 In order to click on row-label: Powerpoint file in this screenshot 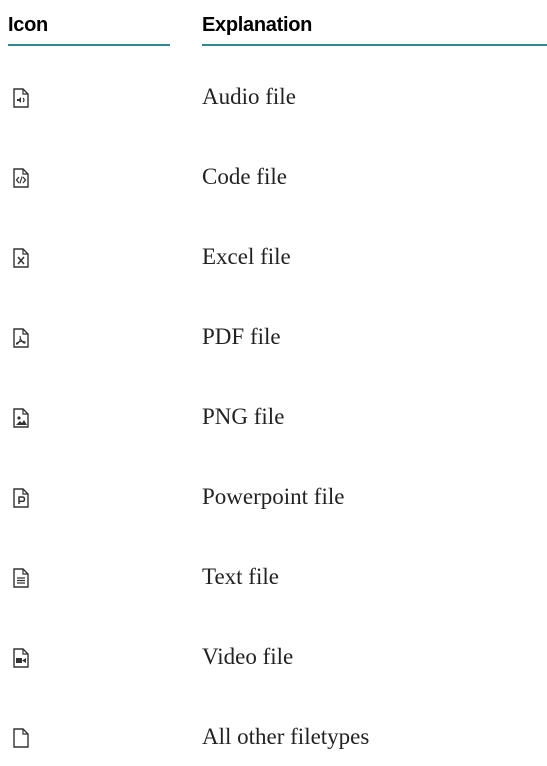, I will do `click(273, 496)`.